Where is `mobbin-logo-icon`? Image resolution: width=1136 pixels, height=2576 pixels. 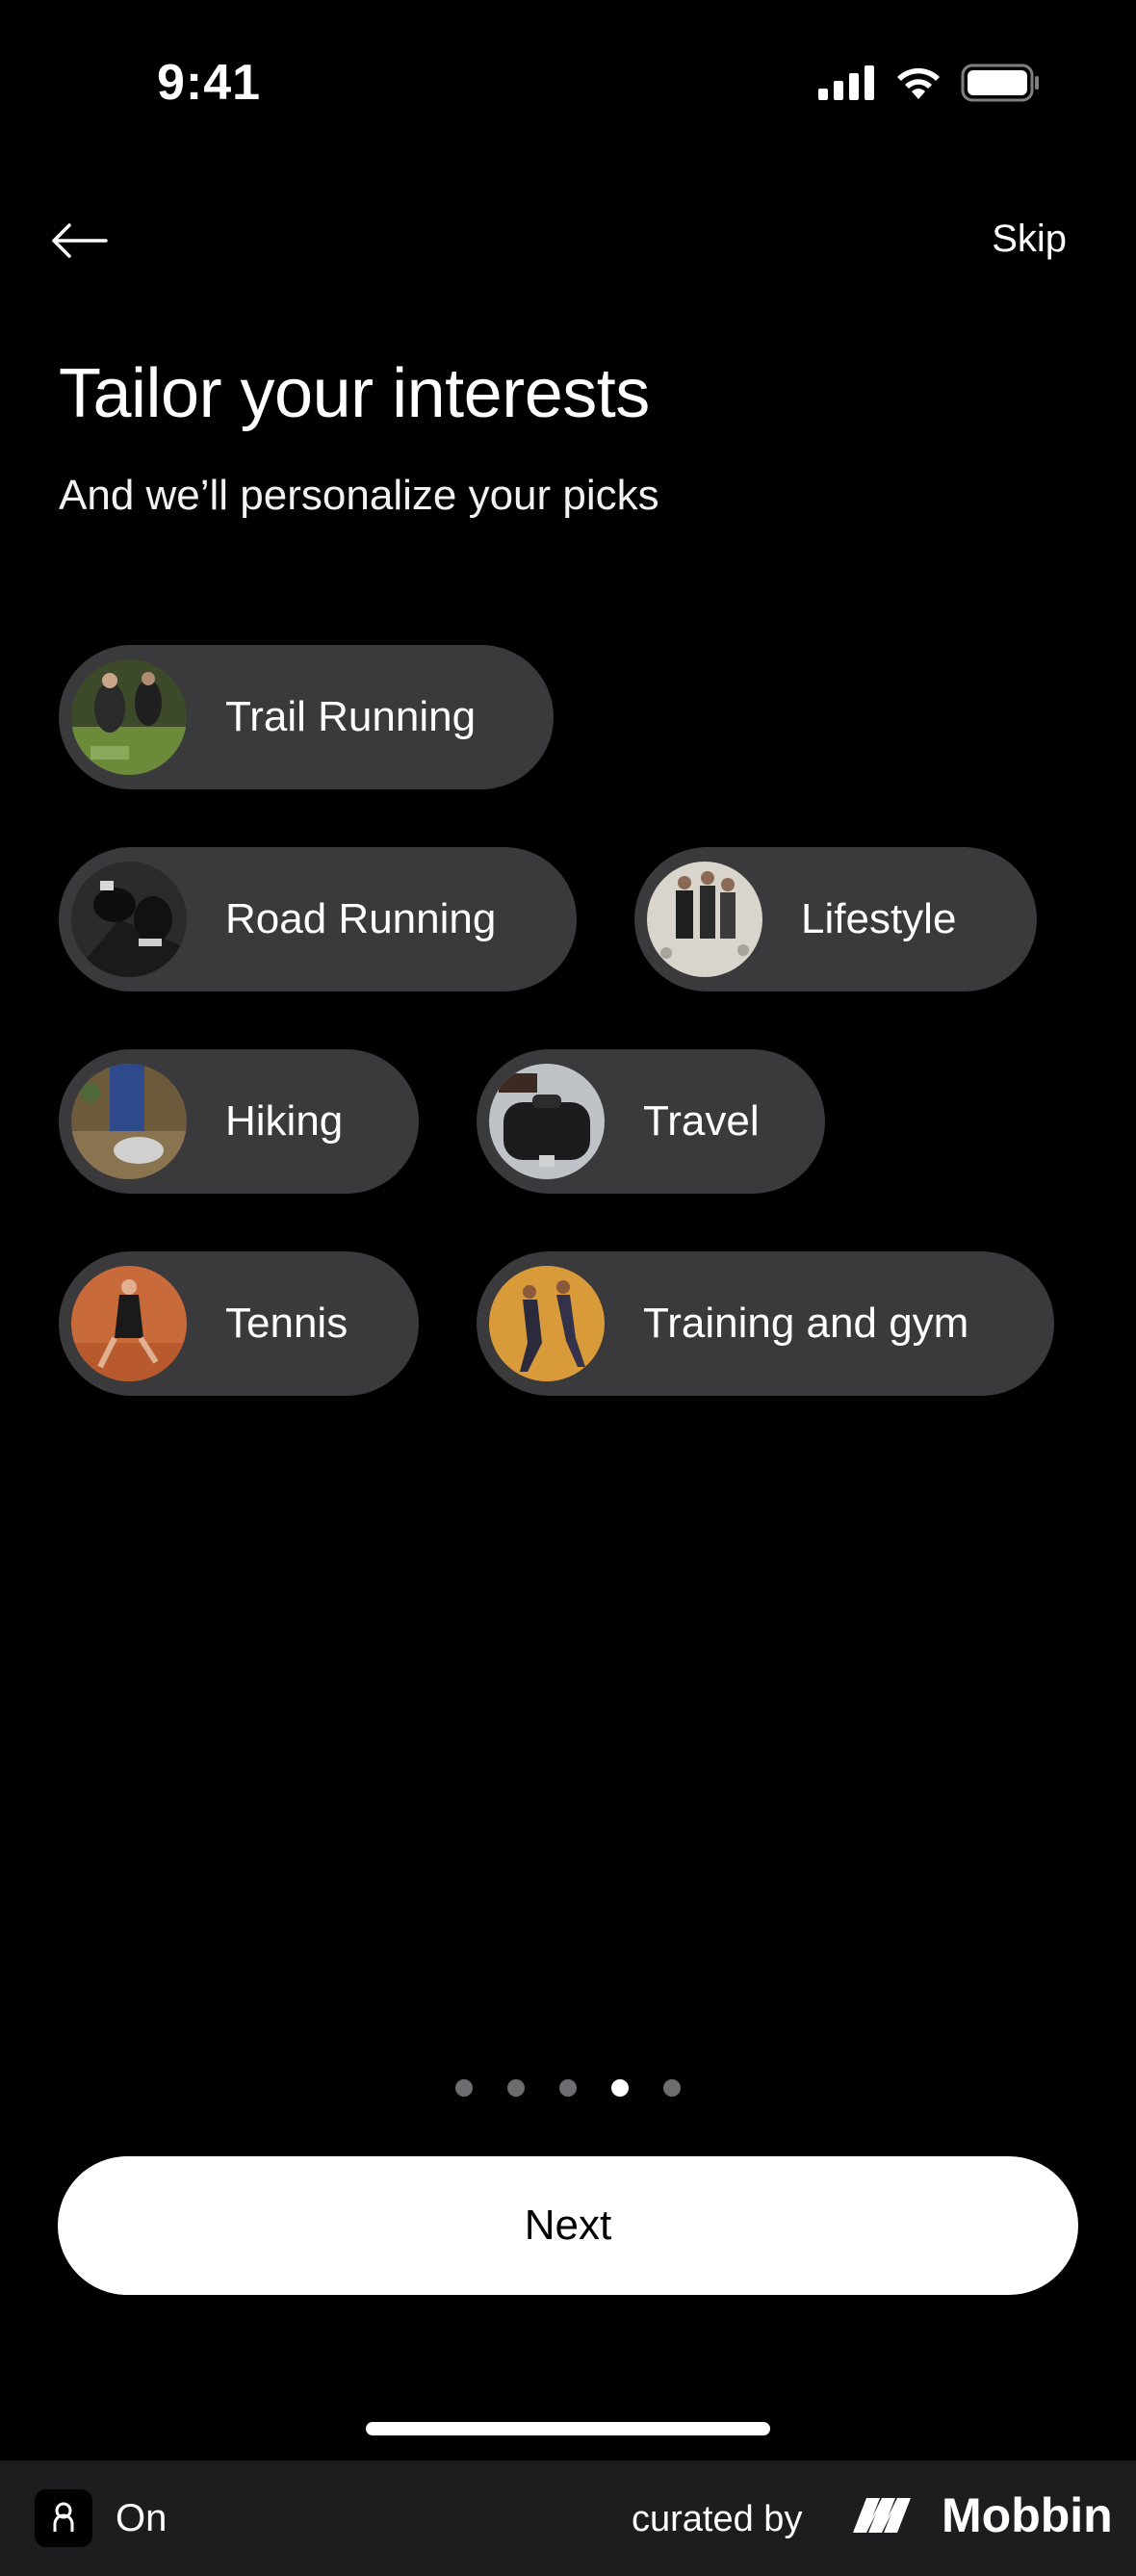 mobbin-logo-icon is located at coordinates (882, 2515).